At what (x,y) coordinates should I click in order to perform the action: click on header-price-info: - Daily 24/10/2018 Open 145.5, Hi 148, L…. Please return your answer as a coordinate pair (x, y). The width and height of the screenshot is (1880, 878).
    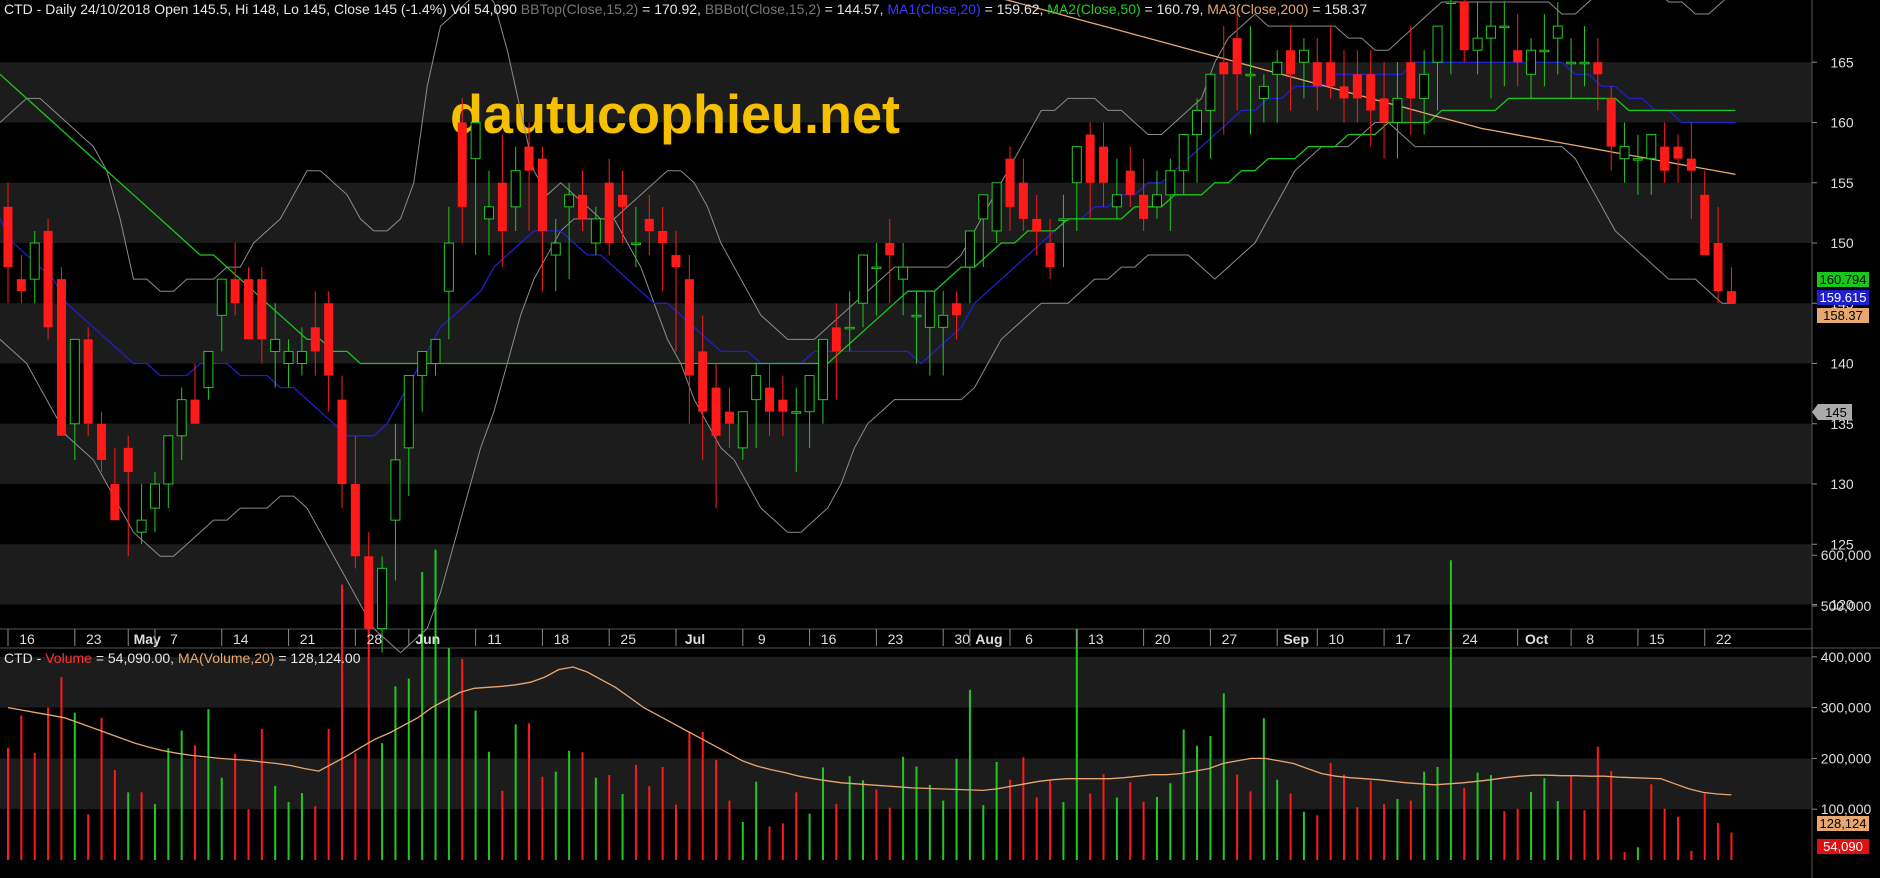
    Looking at the image, I should click on (277, 9).